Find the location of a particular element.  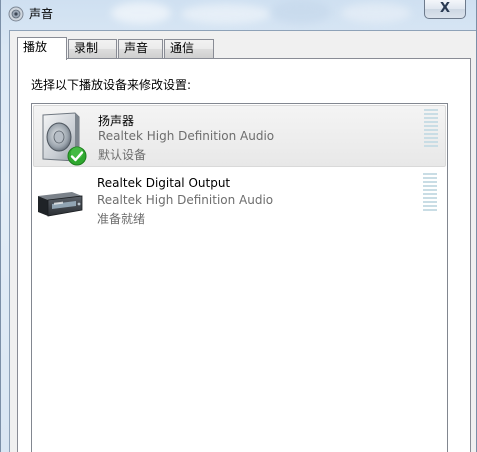

sound-app-icon is located at coordinates (16, 14).